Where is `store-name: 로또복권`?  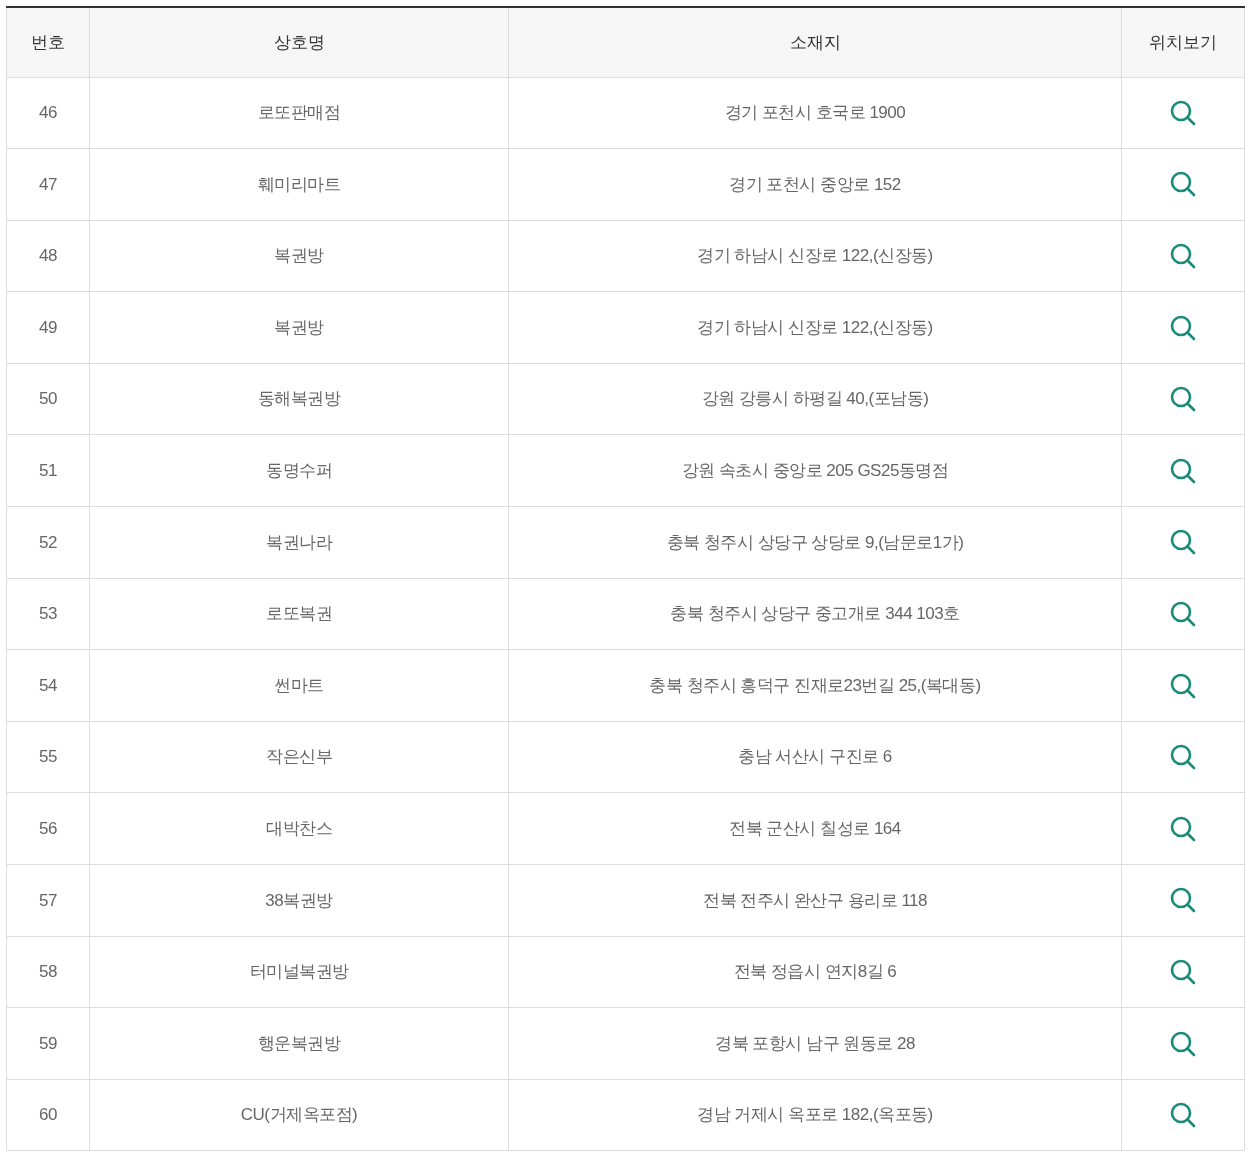
store-name: 로또복권 is located at coordinates (299, 614).